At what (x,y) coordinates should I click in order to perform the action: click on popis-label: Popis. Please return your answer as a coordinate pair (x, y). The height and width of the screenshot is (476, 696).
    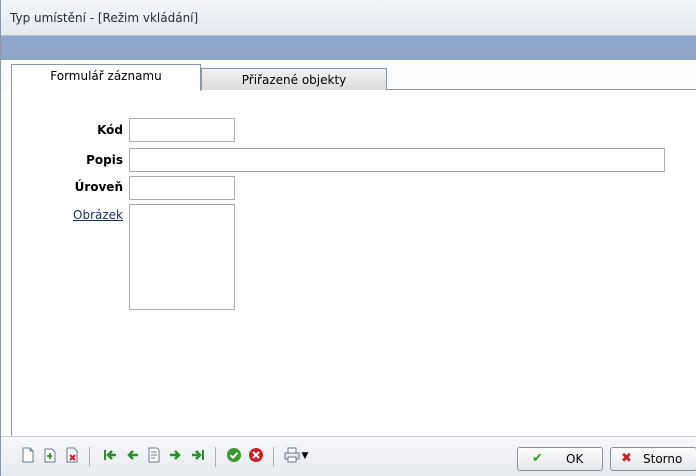
    Looking at the image, I should click on (104, 160).